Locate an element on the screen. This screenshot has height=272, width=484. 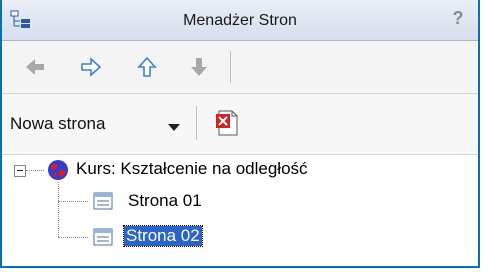
new-page-button: Nowa strona is located at coordinates (57, 124).